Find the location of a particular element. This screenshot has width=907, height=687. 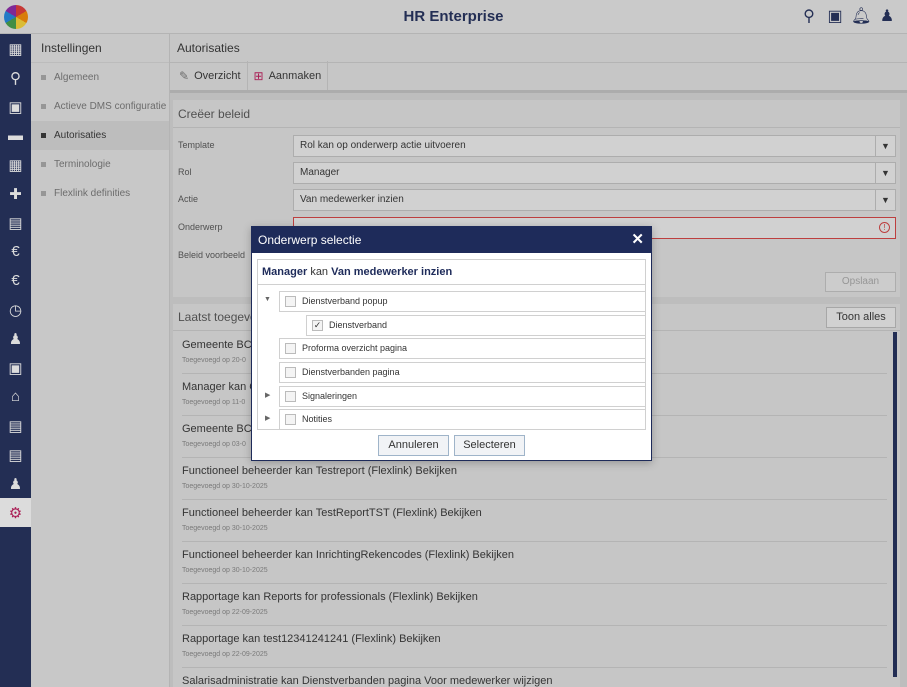

subject-summary: Manager kan Van medewerker inzien is located at coordinates (451, 272).